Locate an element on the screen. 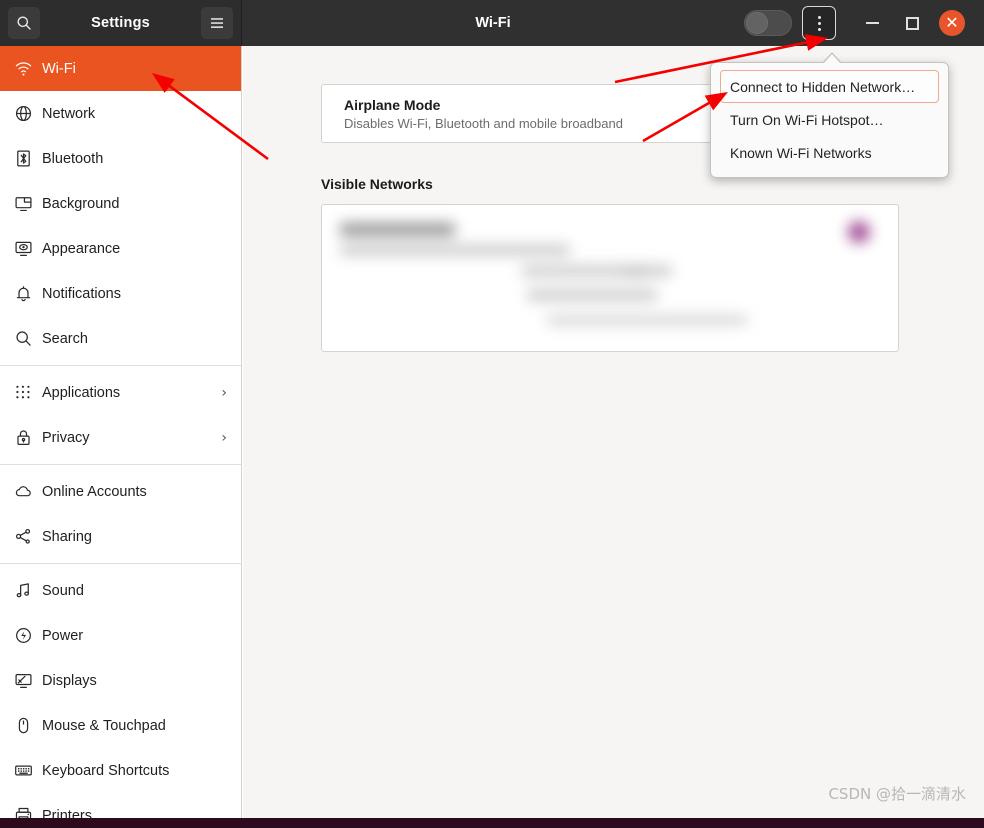 Image resolution: width=984 pixels, height=828 pixels. menu-item-known-networks: Known Wi-Fi Networks is located at coordinates (829, 152).